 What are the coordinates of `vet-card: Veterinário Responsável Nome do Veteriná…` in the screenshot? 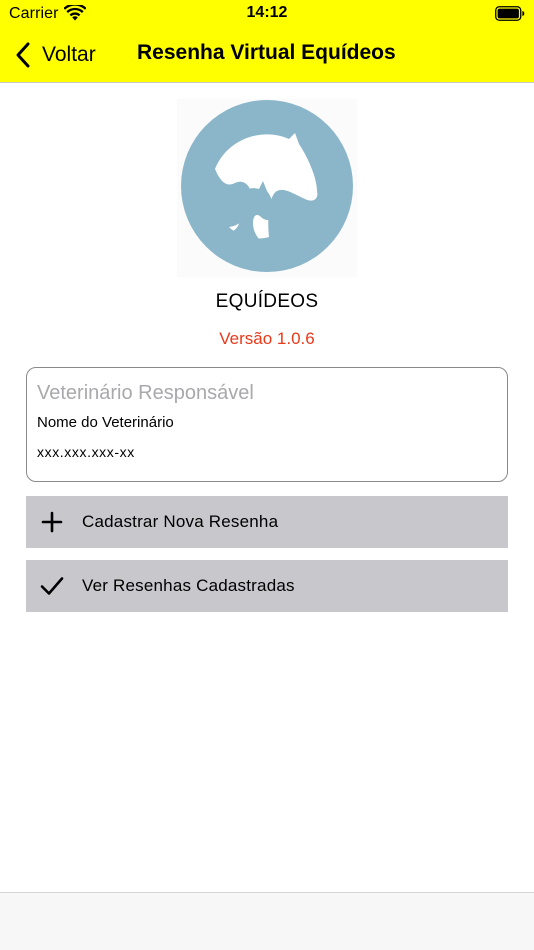 It's located at (267, 424).